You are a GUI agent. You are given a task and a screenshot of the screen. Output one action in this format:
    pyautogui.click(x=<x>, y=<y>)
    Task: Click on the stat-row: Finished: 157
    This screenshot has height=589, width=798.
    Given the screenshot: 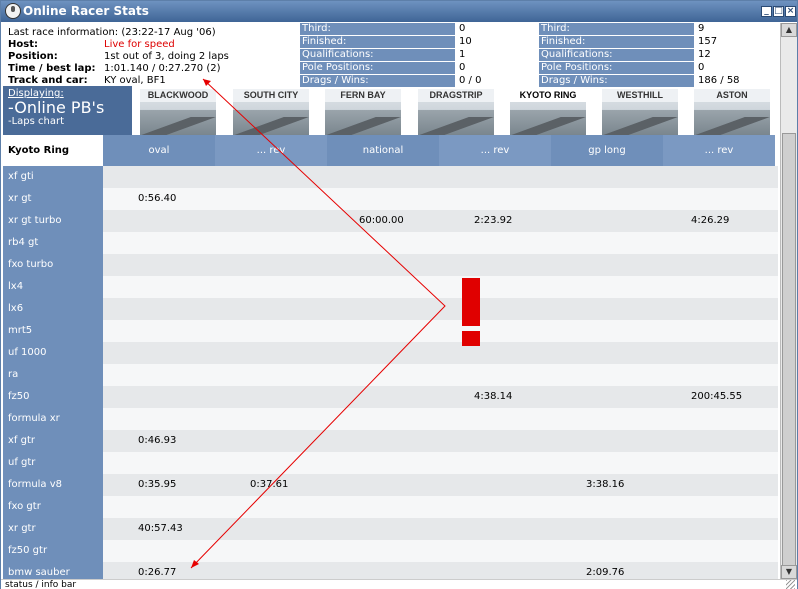 What is the action you would take?
    pyautogui.click(x=659, y=42)
    